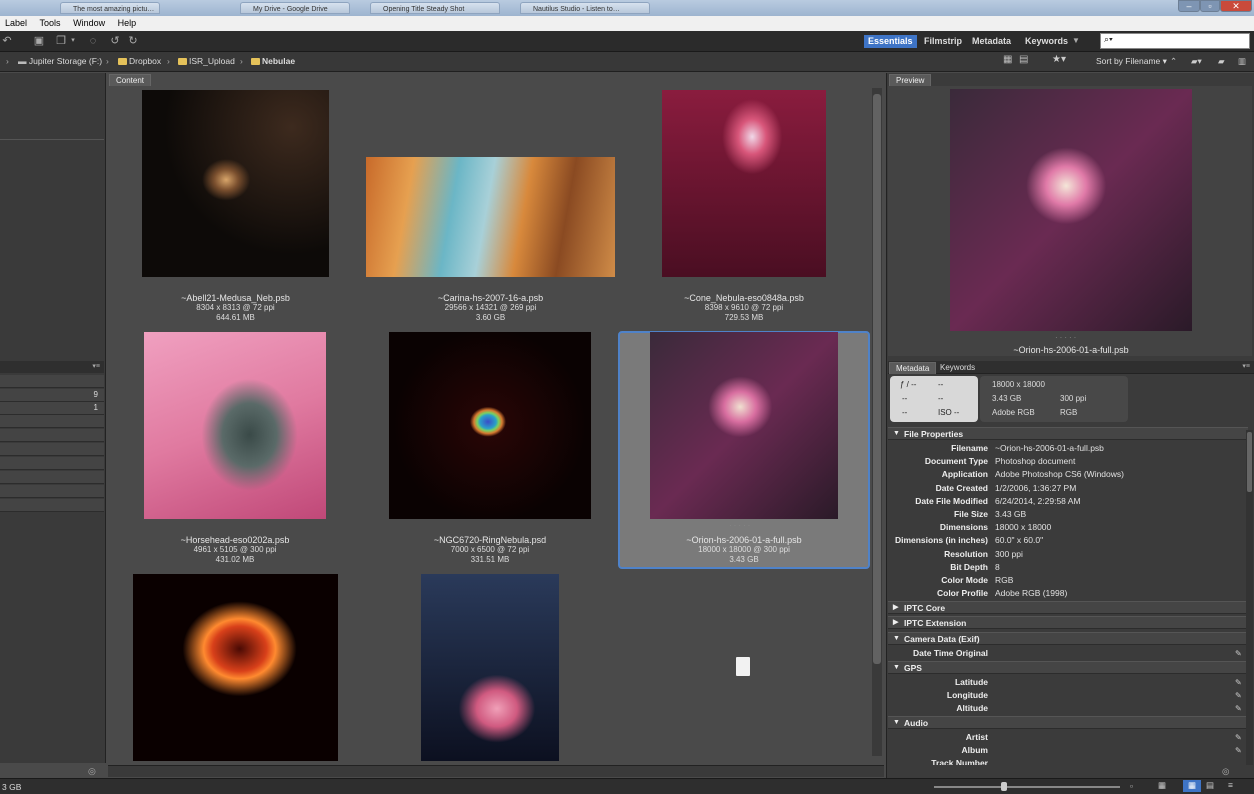 The image size is (1254, 794). I want to click on rotate-icon: ↶, so click(7, 41).